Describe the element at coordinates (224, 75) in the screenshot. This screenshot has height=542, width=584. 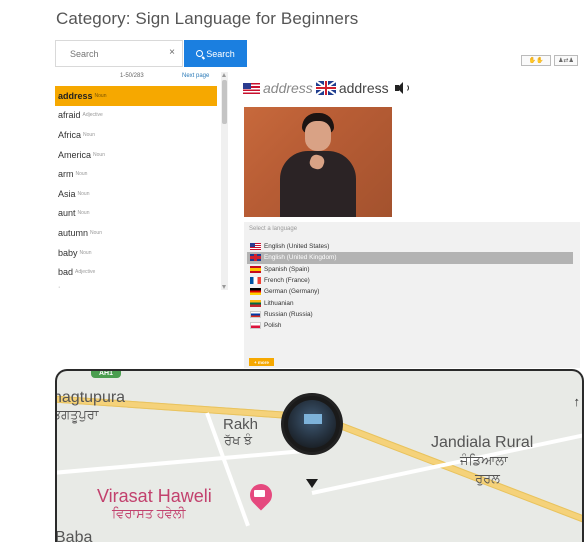
I see `scroll-up-arrow-icon` at that location.